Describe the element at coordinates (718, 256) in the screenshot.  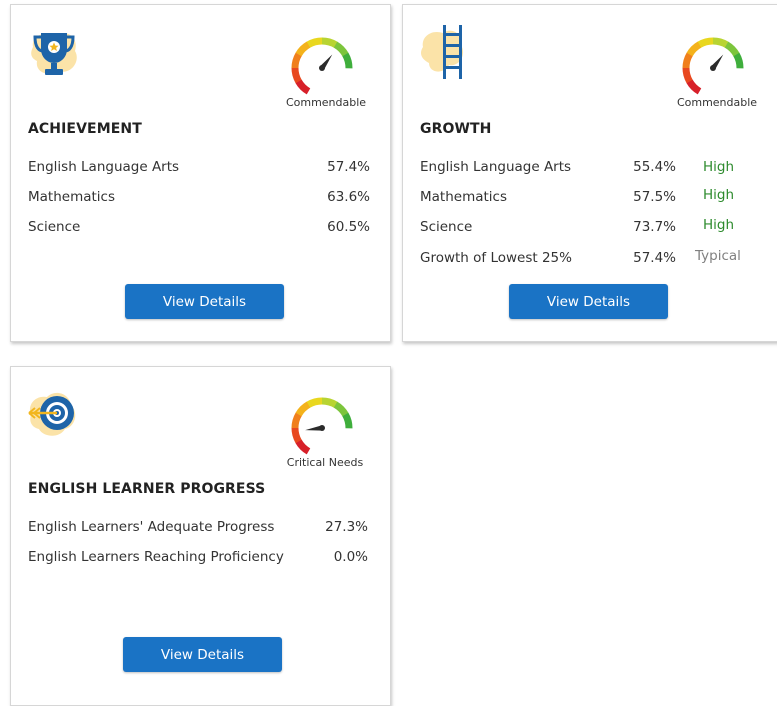
I see `rating-typical: Typical` at that location.